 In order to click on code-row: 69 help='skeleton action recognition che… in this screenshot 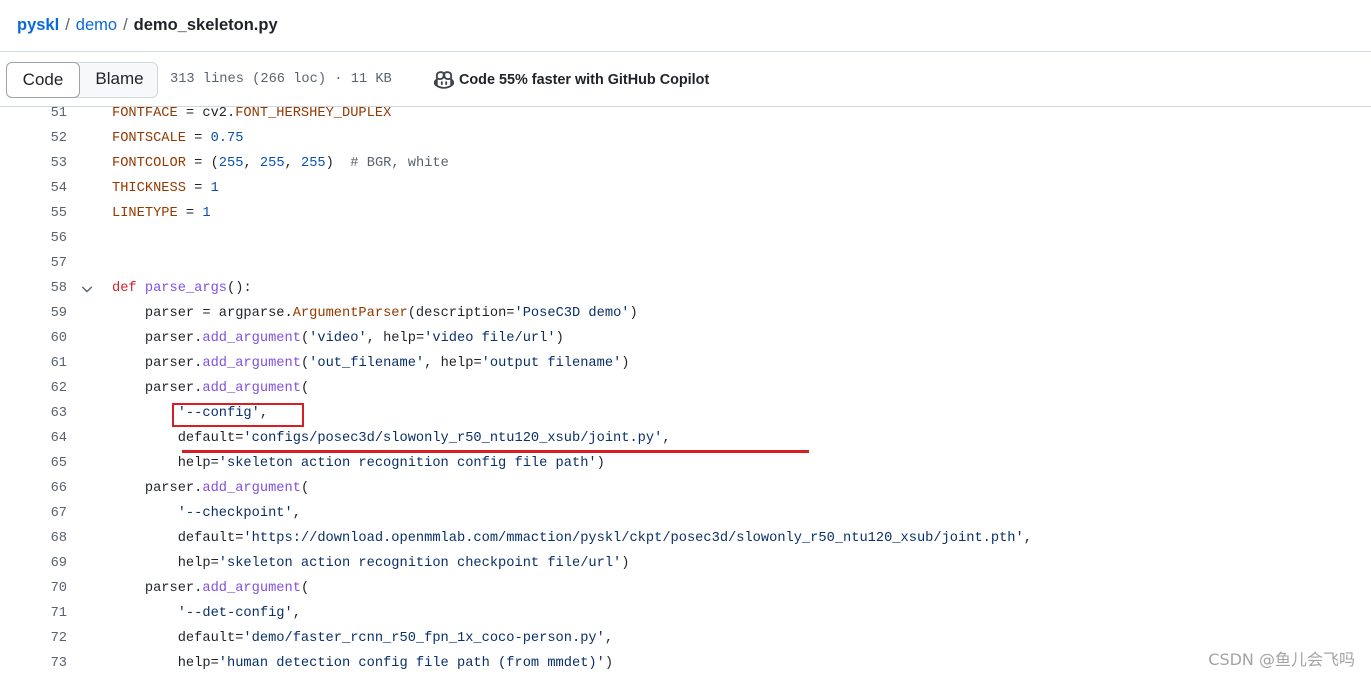, I will do `click(685, 563)`.